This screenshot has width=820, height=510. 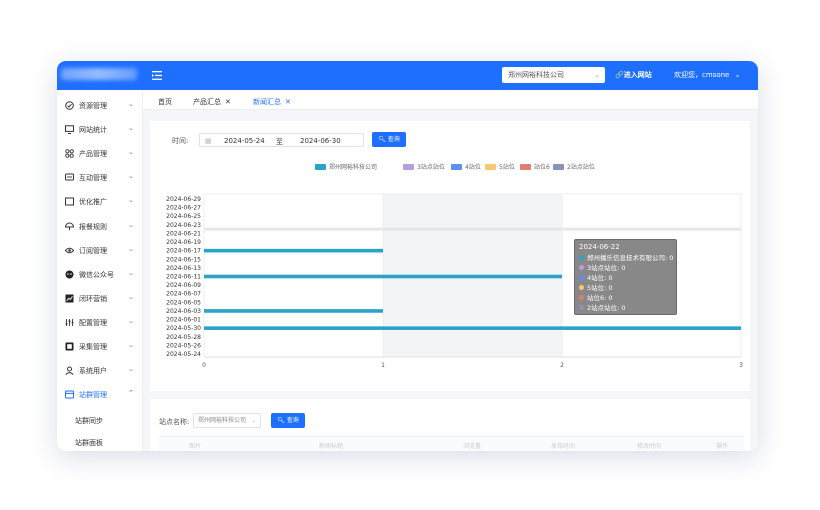 I want to click on sidebar-item: 采集管理 ⌄, so click(x=100, y=347).